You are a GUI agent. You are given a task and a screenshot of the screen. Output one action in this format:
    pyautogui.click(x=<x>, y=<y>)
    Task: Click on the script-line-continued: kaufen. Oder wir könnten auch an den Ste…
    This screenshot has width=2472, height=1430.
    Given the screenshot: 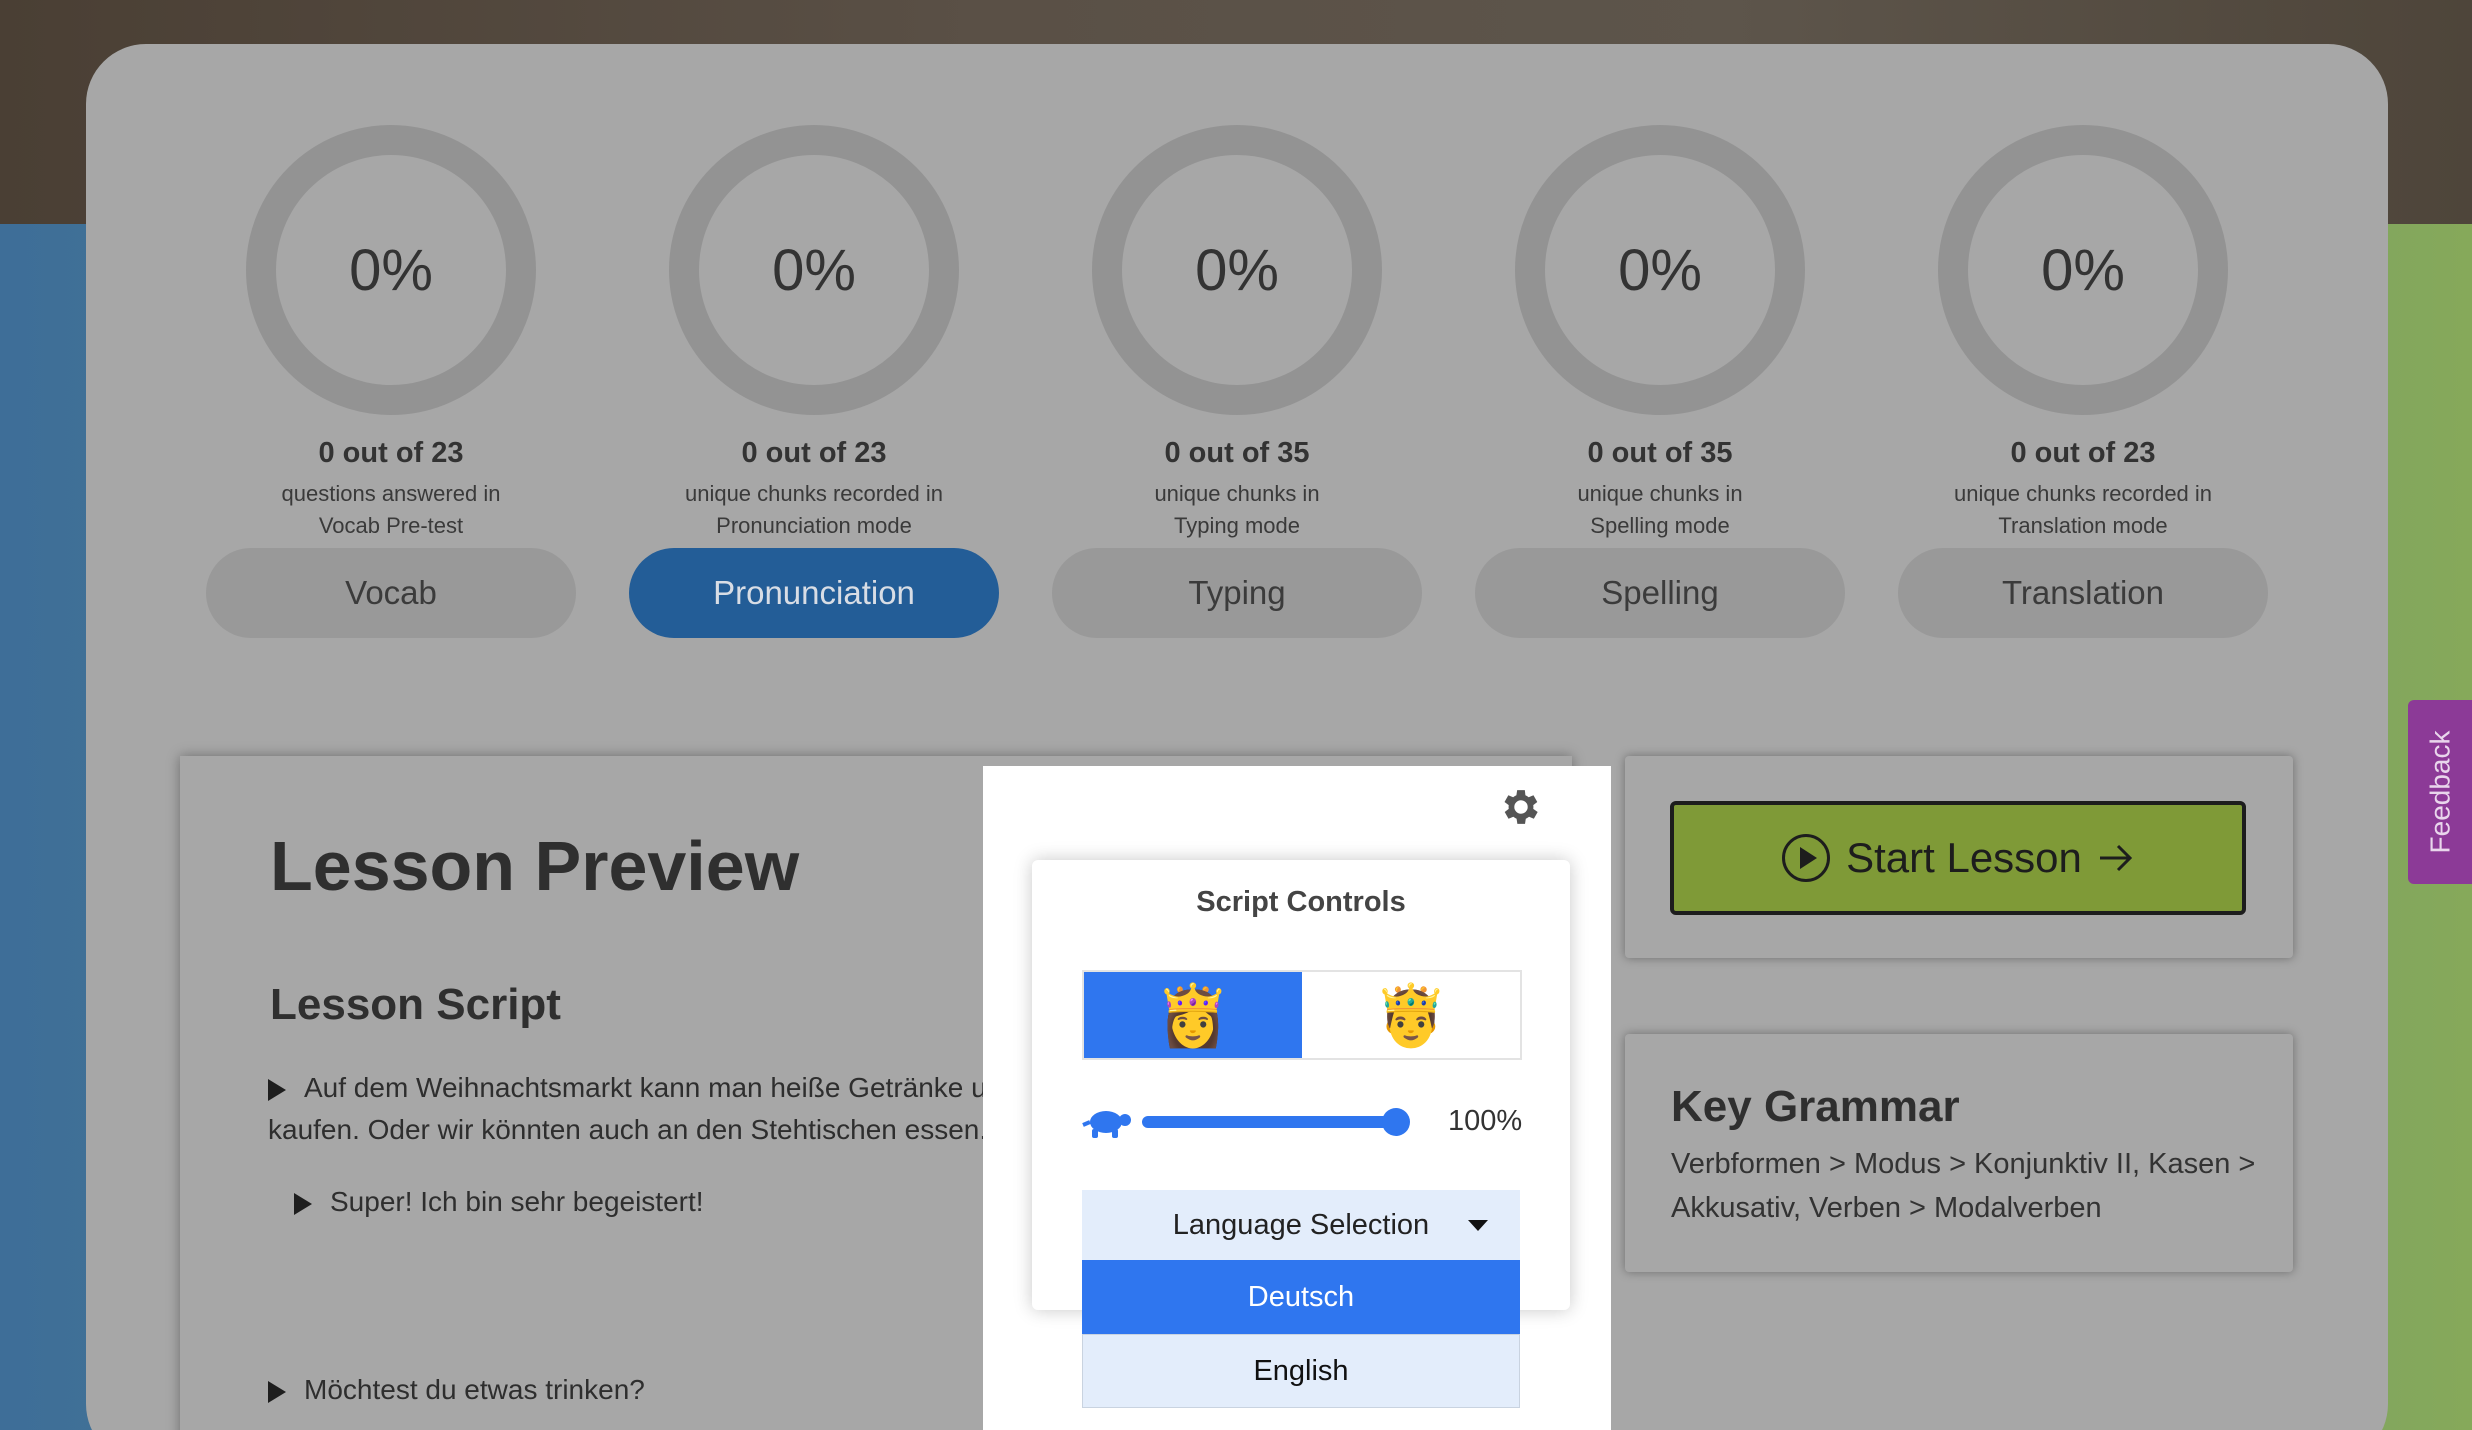 What is the action you would take?
    pyautogui.click(x=628, y=1129)
    